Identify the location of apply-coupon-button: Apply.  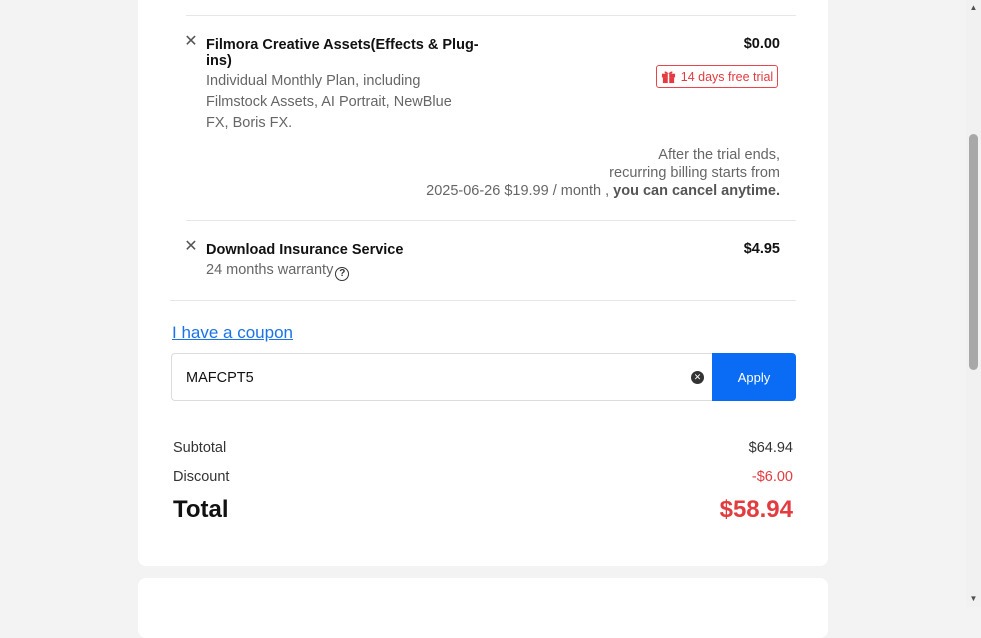
(754, 377).